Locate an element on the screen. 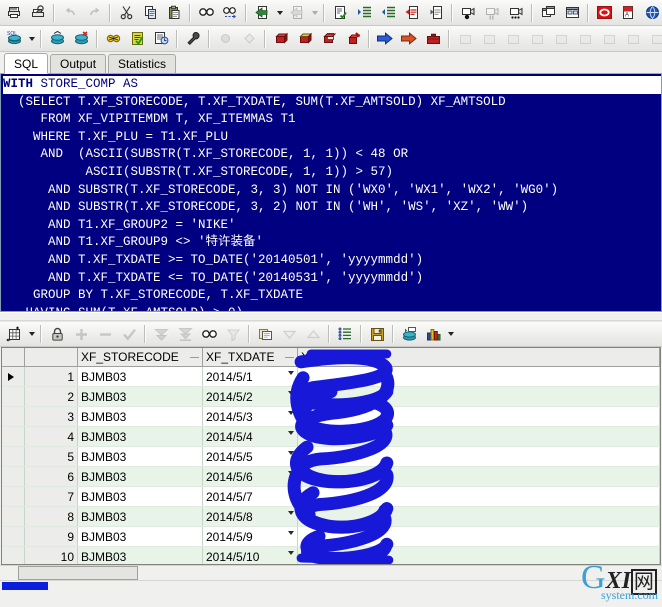 This screenshot has width=662, height=607. cell-txdate: 2014/5/10 is located at coordinates (250, 555).